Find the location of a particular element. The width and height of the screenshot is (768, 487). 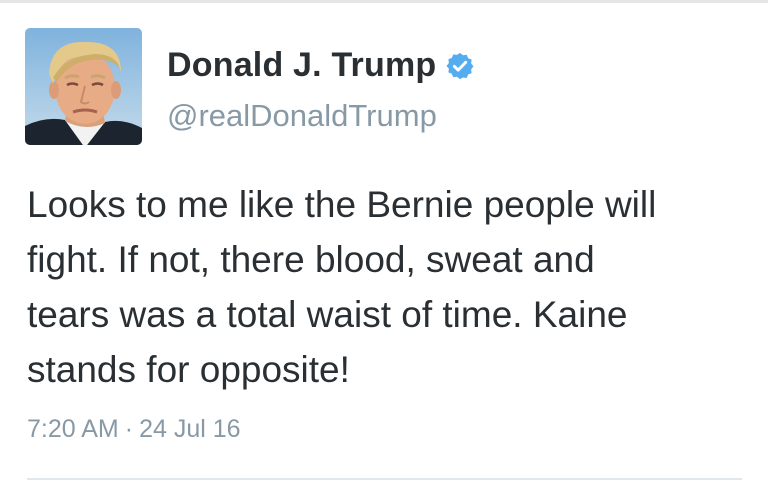

display-name: Donald J. Trump is located at coordinates (321, 65).